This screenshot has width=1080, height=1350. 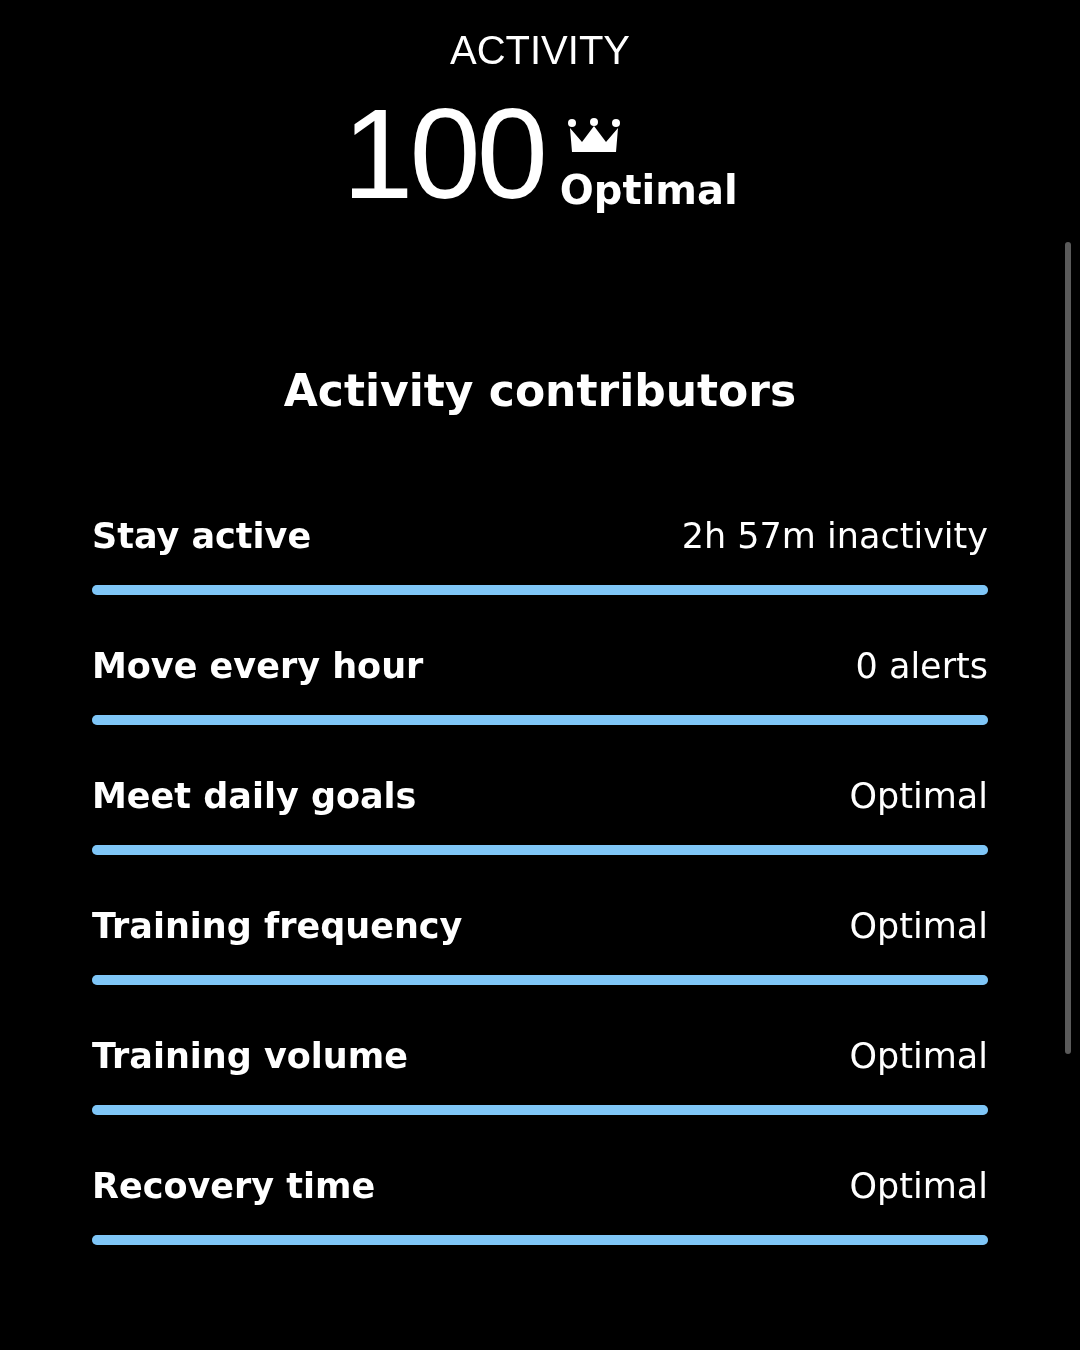 What do you see at coordinates (250, 1056) in the screenshot?
I see `contributor-name: Training volume` at bounding box center [250, 1056].